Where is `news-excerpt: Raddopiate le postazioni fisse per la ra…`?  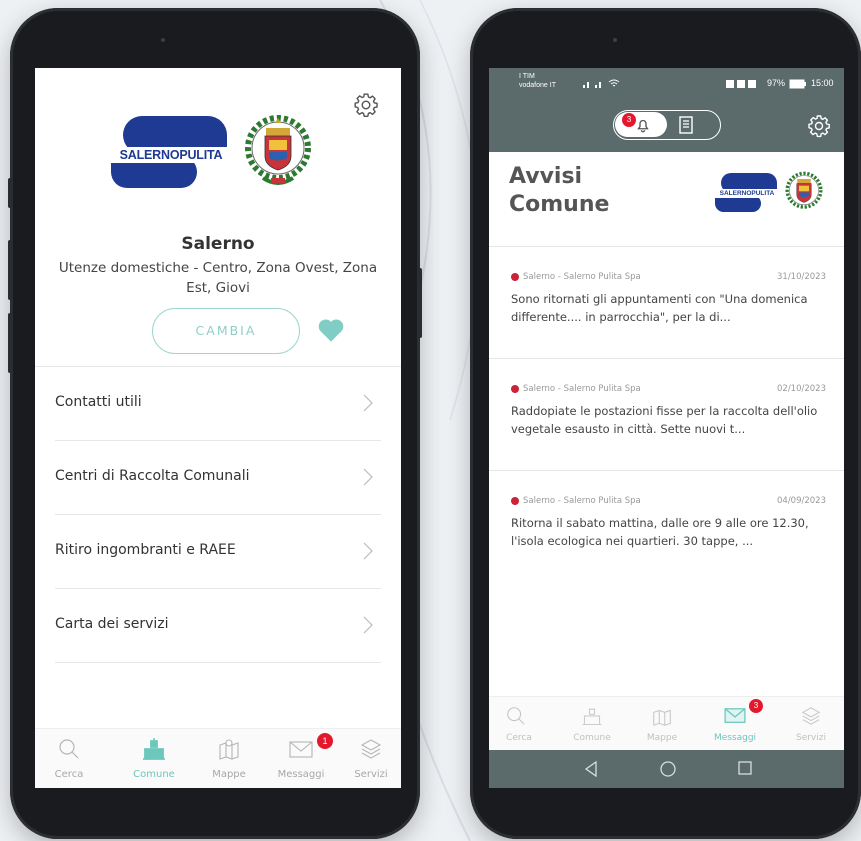
news-excerpt: Raddopiate le postazioni fisse per la ra… is located at coordinates (664, 420).